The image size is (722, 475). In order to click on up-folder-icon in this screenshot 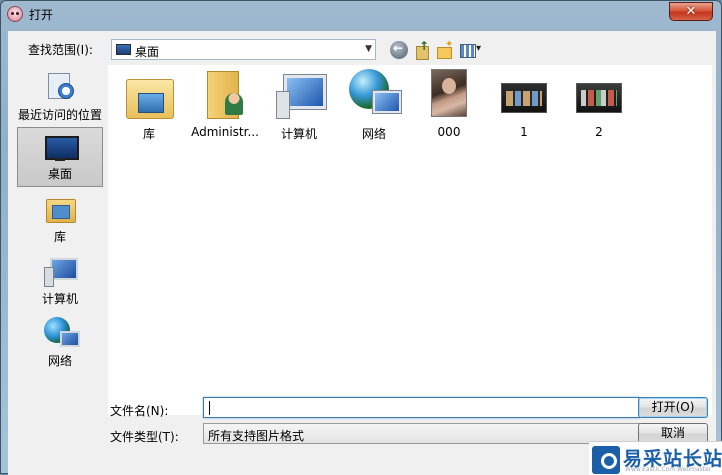, I will do `click(422, 49)`.